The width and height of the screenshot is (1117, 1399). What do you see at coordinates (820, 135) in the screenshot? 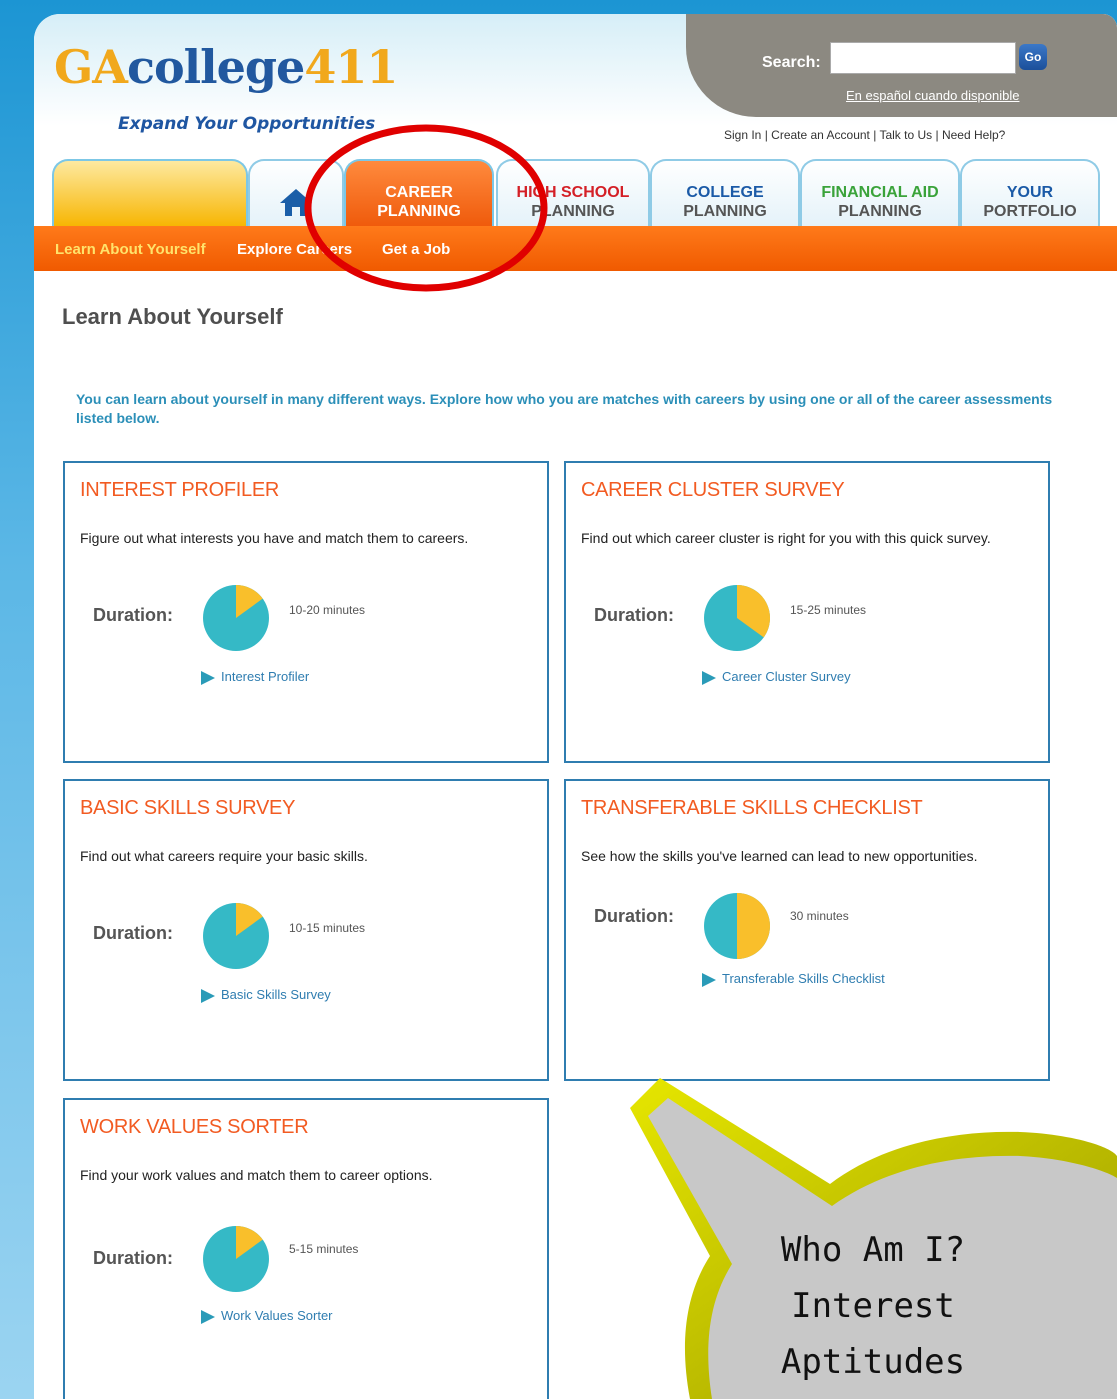
I see `create-account-link: Create an Account` at bounding box center [820, 135].